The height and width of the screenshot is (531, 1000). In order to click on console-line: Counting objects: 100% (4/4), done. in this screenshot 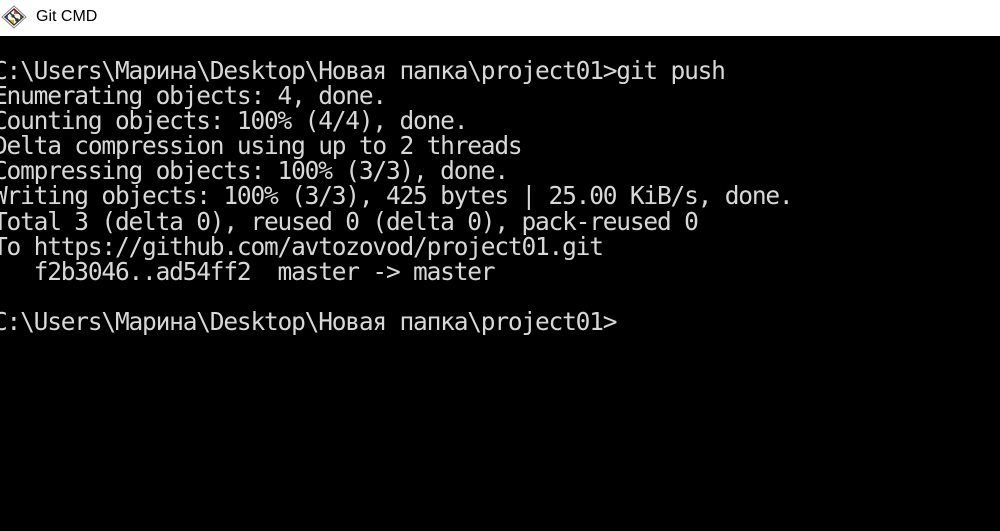, I will do `click(234, 121)`.